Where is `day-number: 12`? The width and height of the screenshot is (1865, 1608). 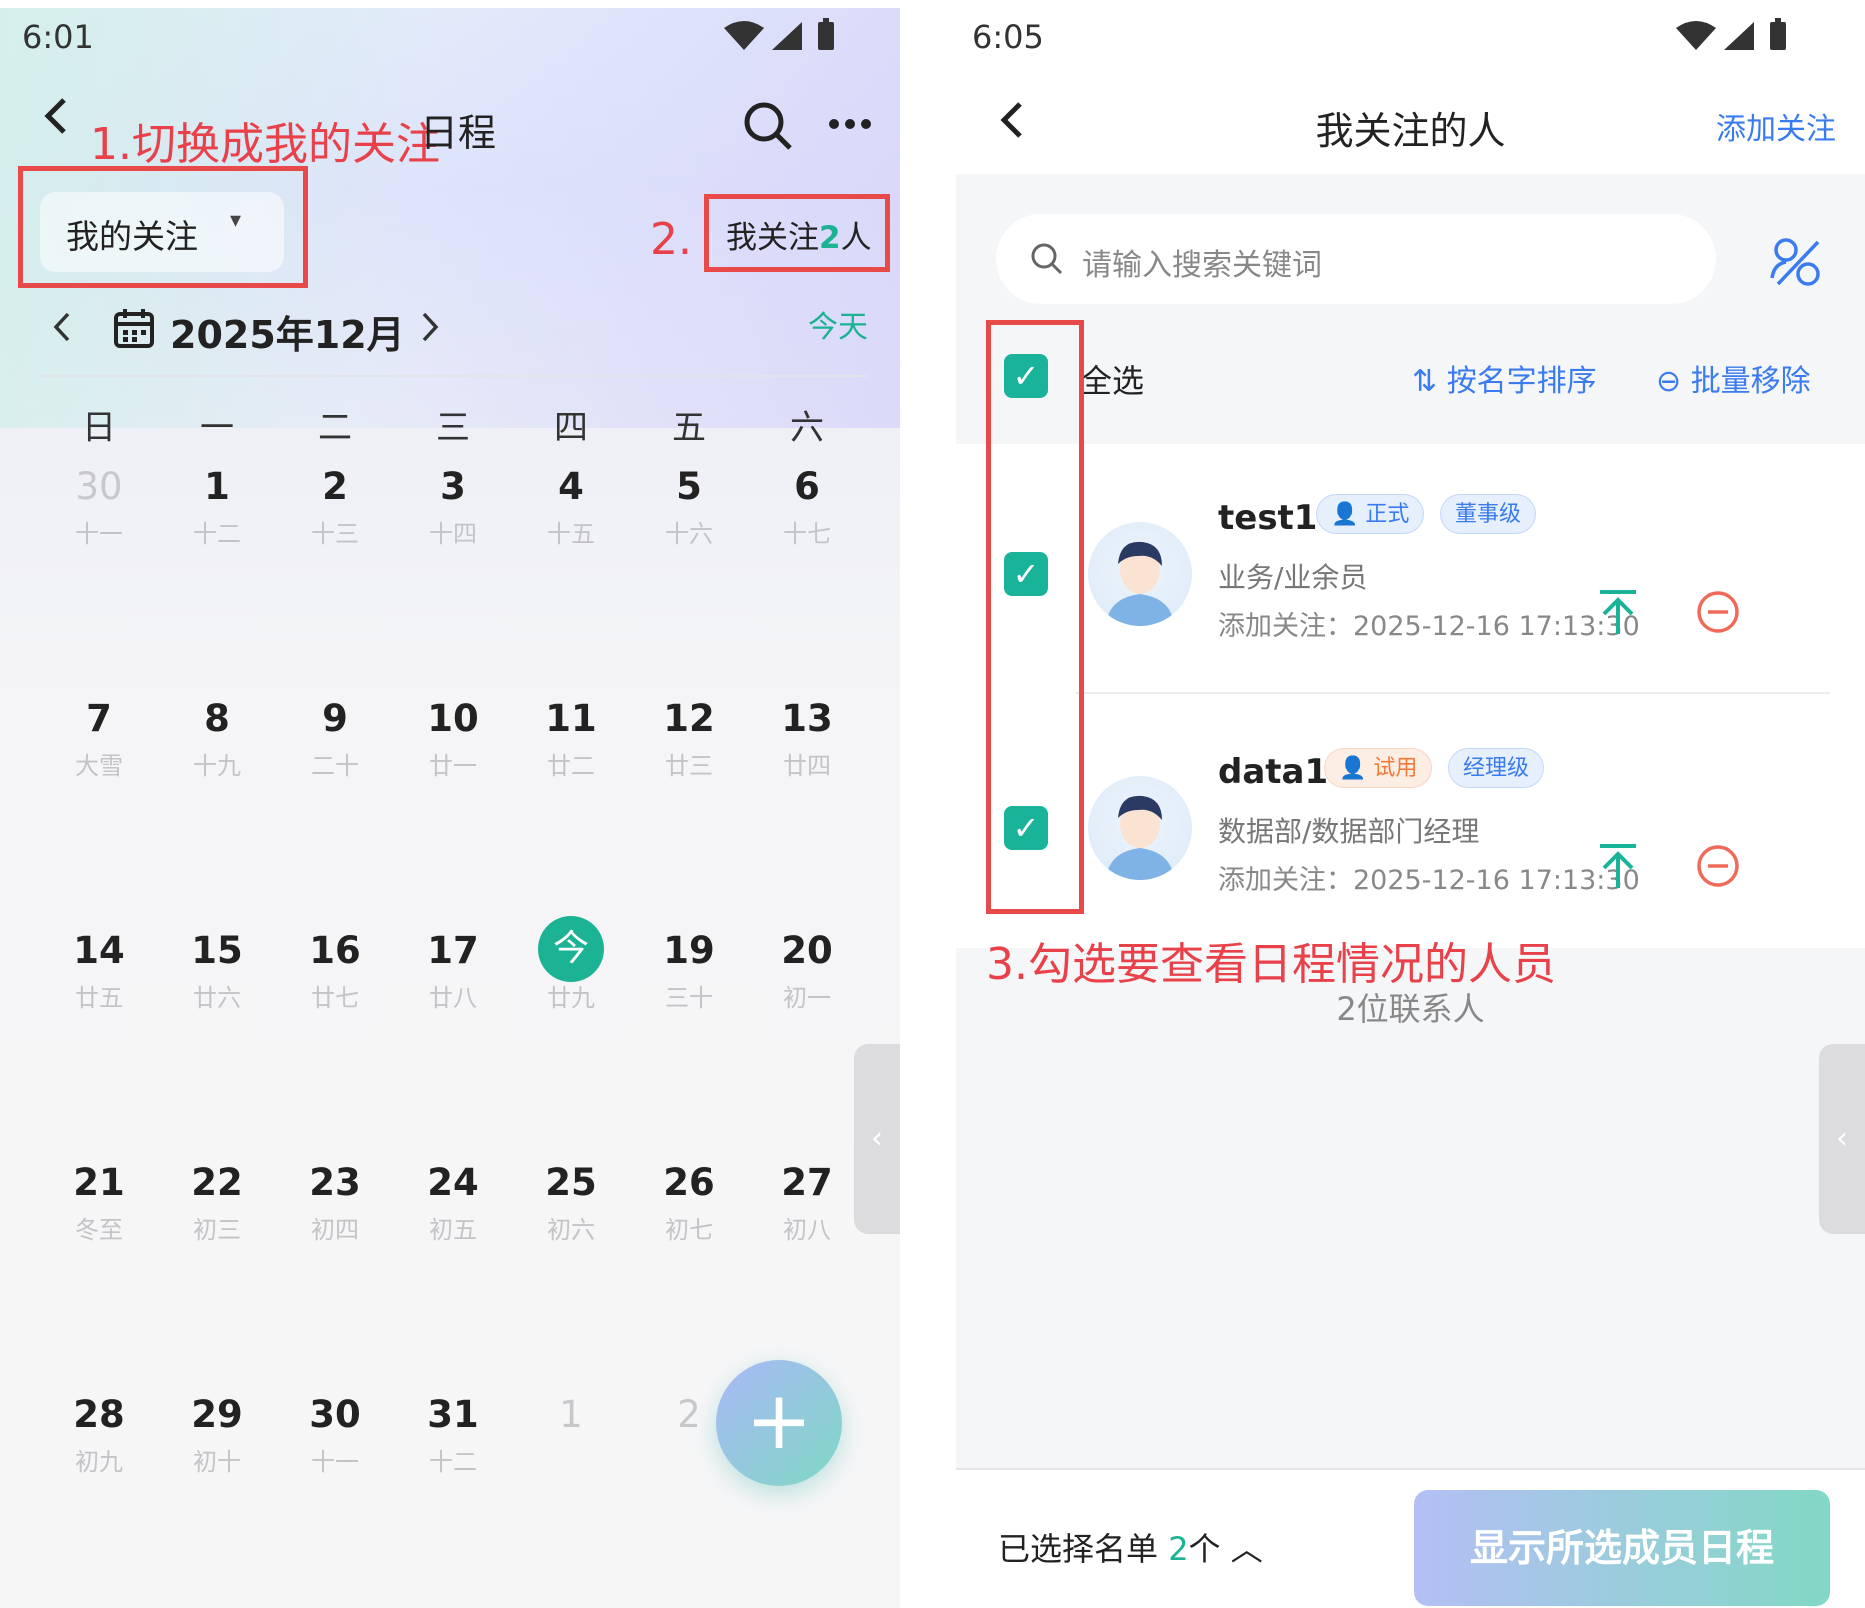 day-number: 12 is located at coordinates (689, 718).